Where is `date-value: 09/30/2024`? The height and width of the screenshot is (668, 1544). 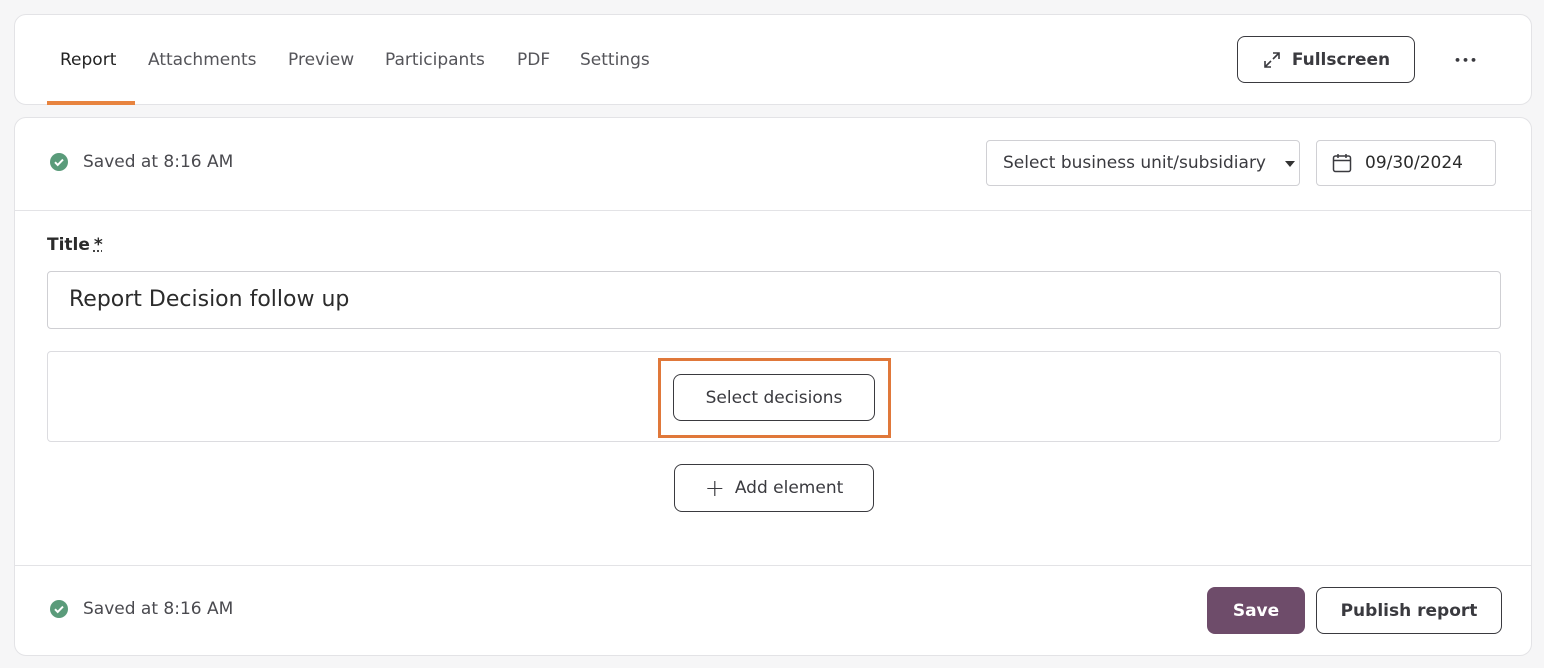
date-value: 09/30/2024 is located at coordinates (1414, 163).